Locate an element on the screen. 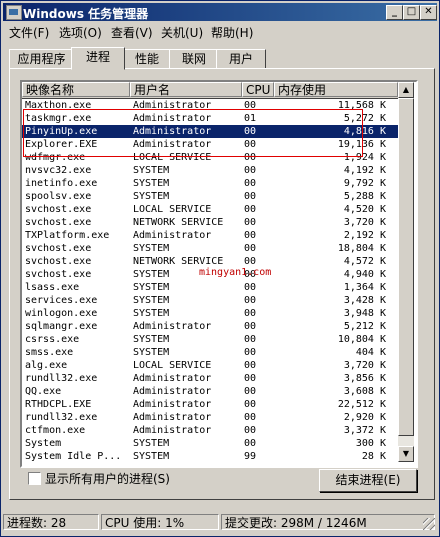 The image size is (440, 537). status-process-count: 进程数: 28 is located at coordinates (51, 522).